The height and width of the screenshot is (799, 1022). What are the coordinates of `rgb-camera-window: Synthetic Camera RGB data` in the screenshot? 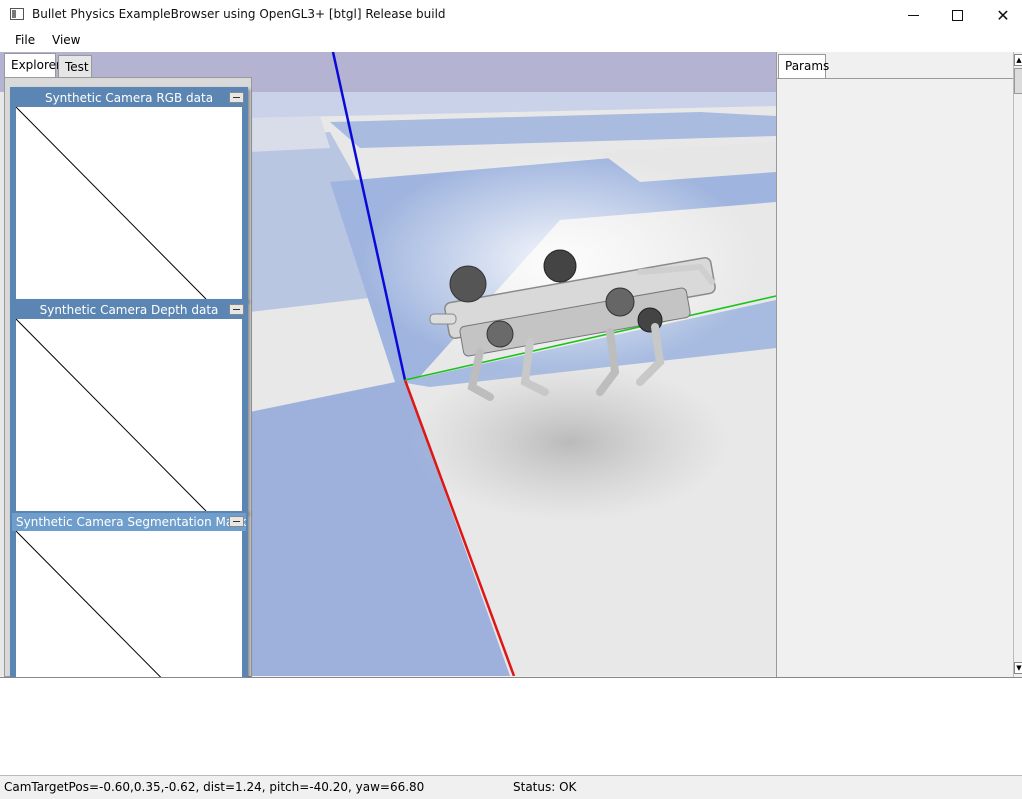 It's located at (129, 194).